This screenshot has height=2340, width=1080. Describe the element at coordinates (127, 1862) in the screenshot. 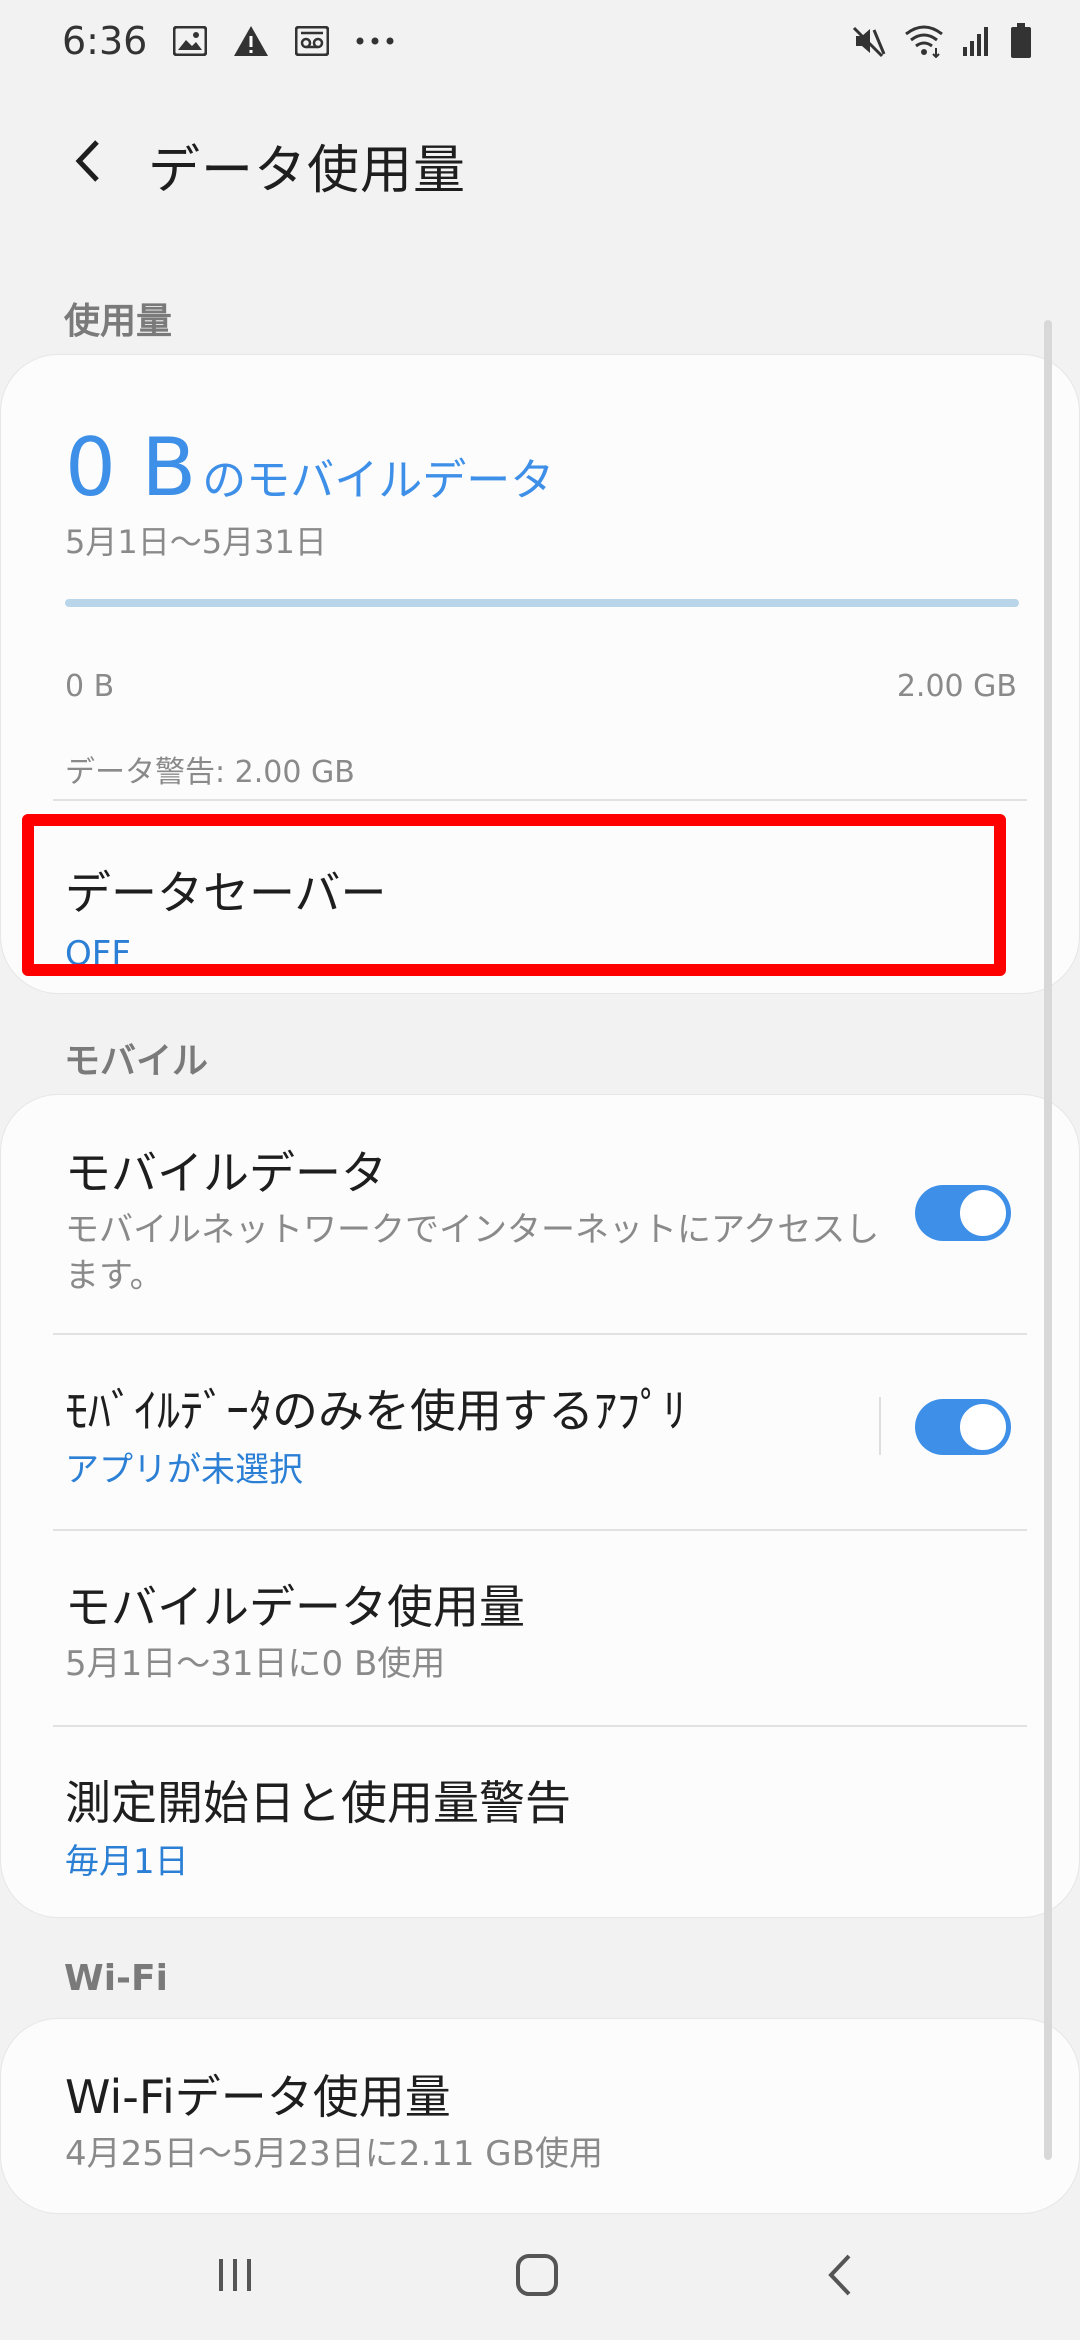

I see `billing-cycle-sub: 毎月1日` at that location.